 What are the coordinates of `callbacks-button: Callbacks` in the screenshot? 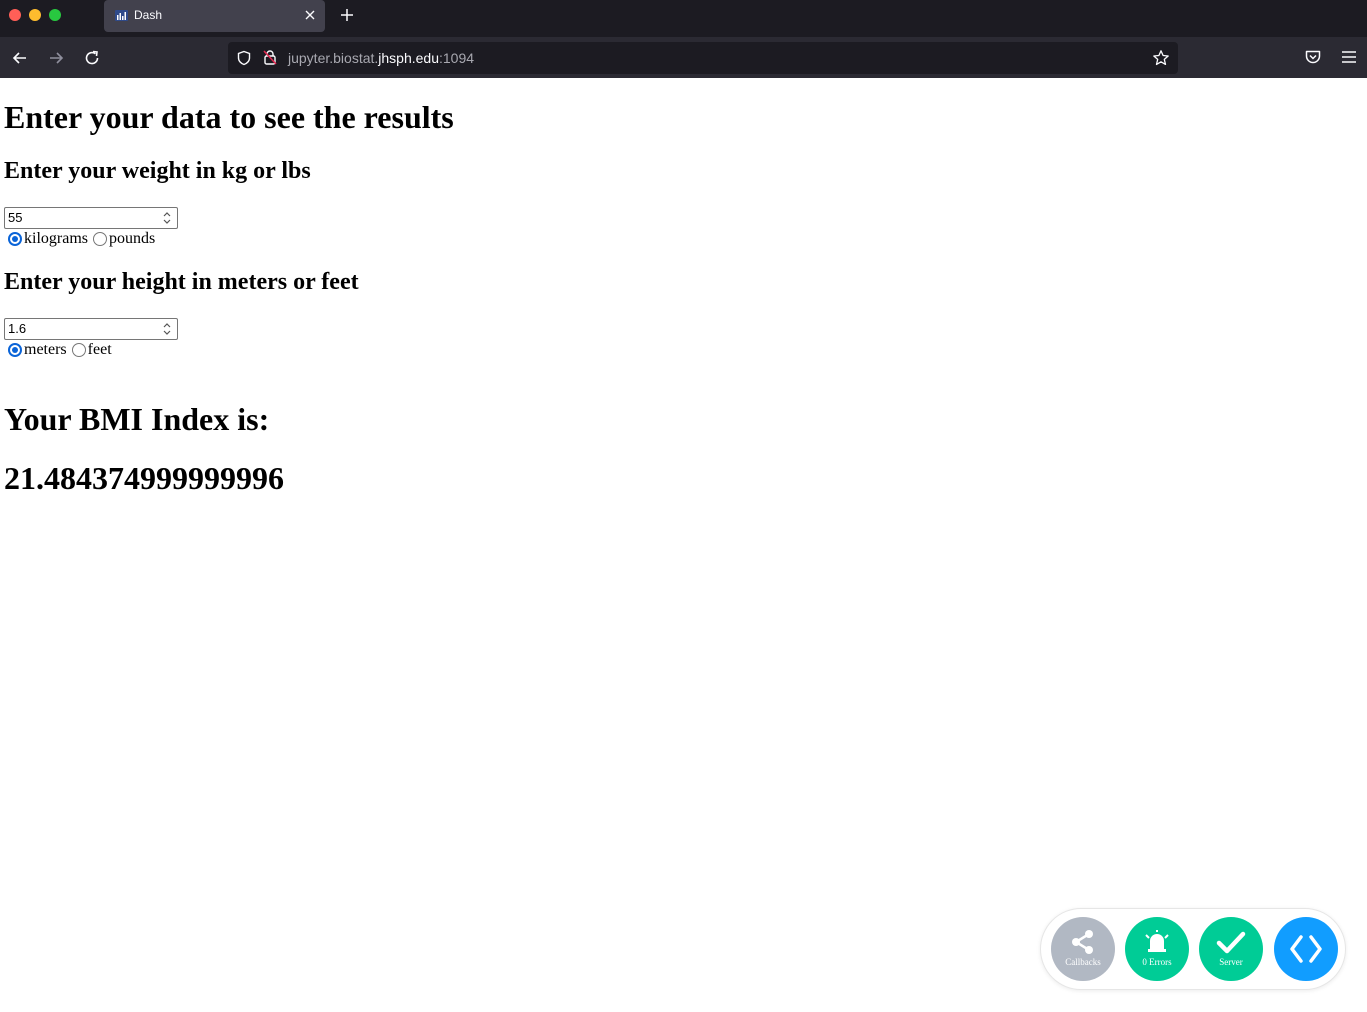 It's located at (1083, 949).